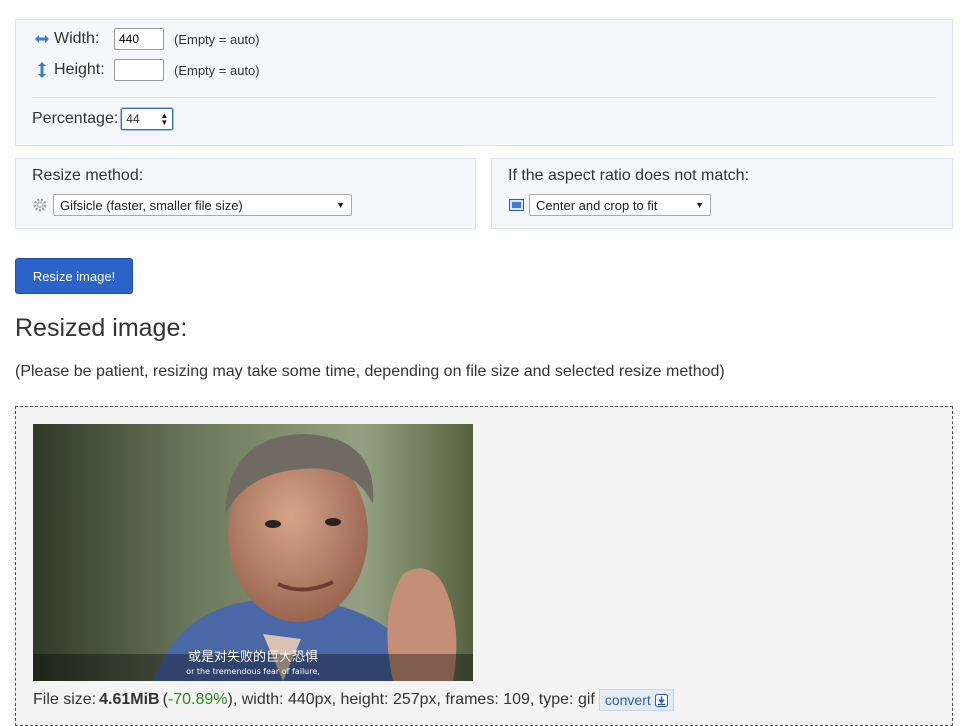 The image size is (978, 726). I want to click on percentage-row: Percentage: 44 ▲ ▼, so click(103, 119).